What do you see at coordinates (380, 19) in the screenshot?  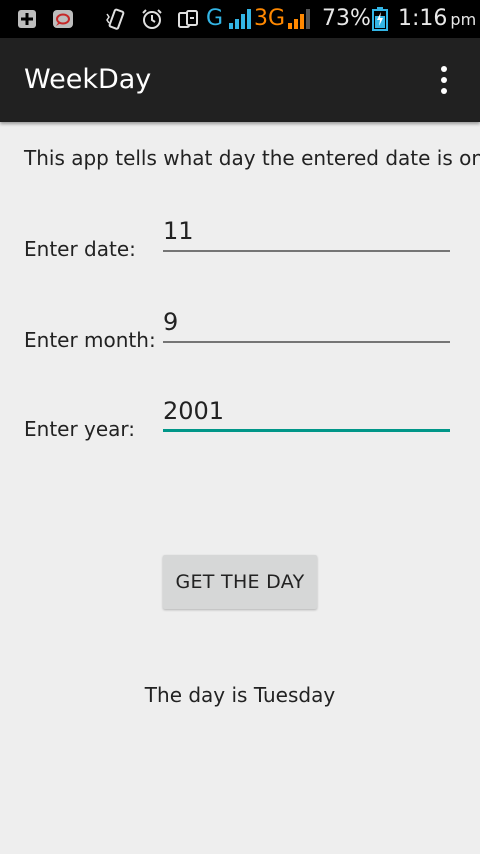 I see `battery-icon` at bounding box center [380, 19].